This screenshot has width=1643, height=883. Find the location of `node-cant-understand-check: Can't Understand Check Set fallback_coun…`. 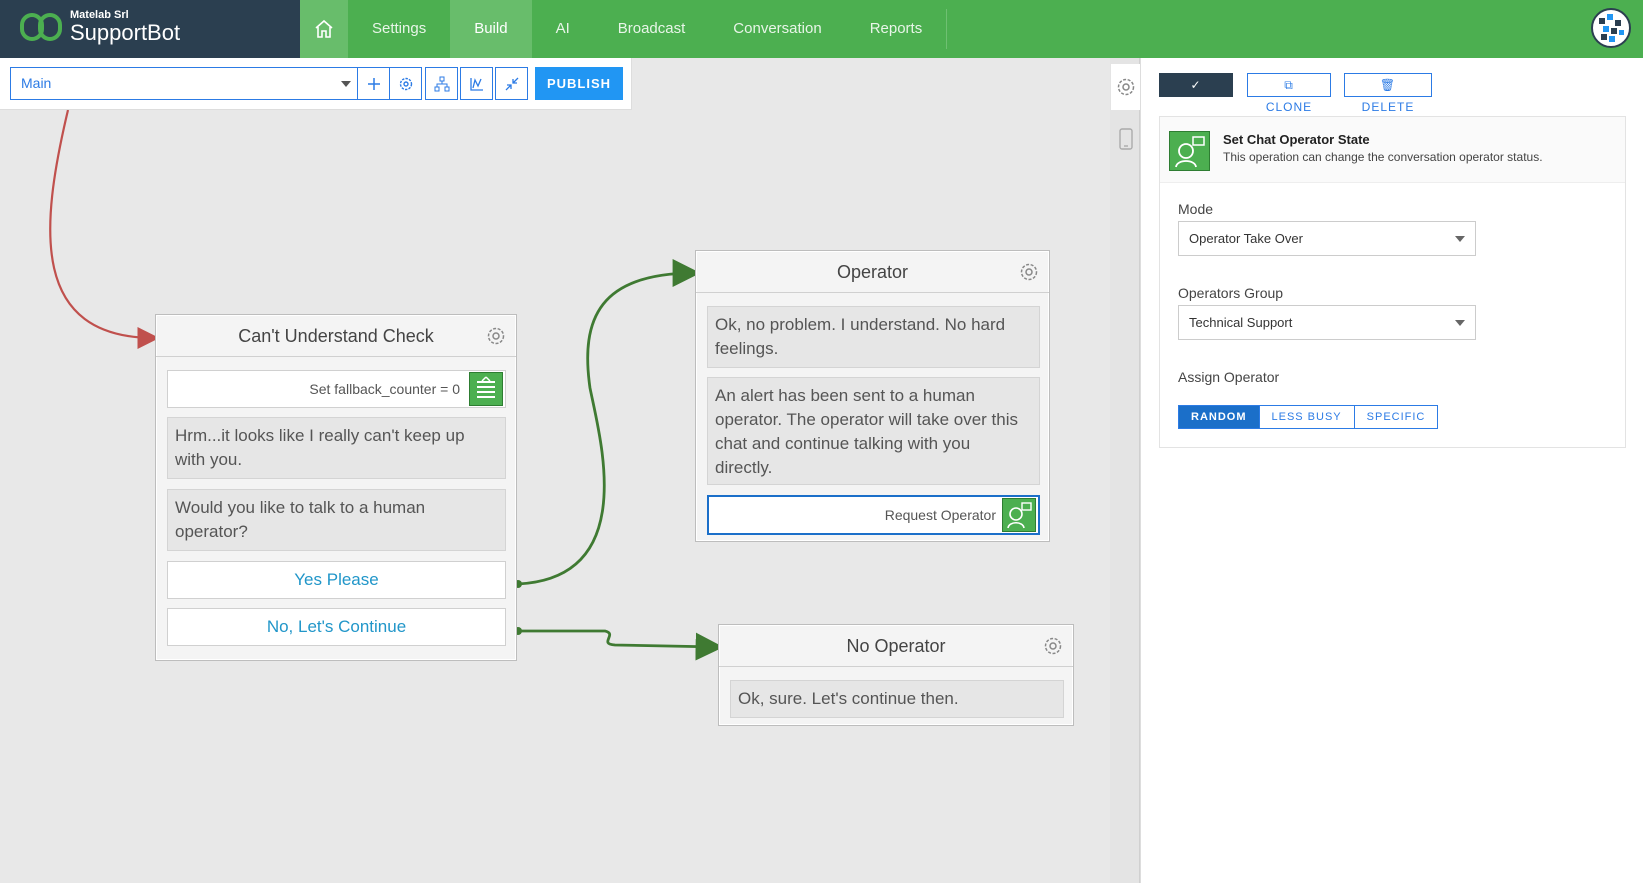

node-cant-understand-check: Can't Understand Check Set fallback_coun… is located at coordinates (336, 487).